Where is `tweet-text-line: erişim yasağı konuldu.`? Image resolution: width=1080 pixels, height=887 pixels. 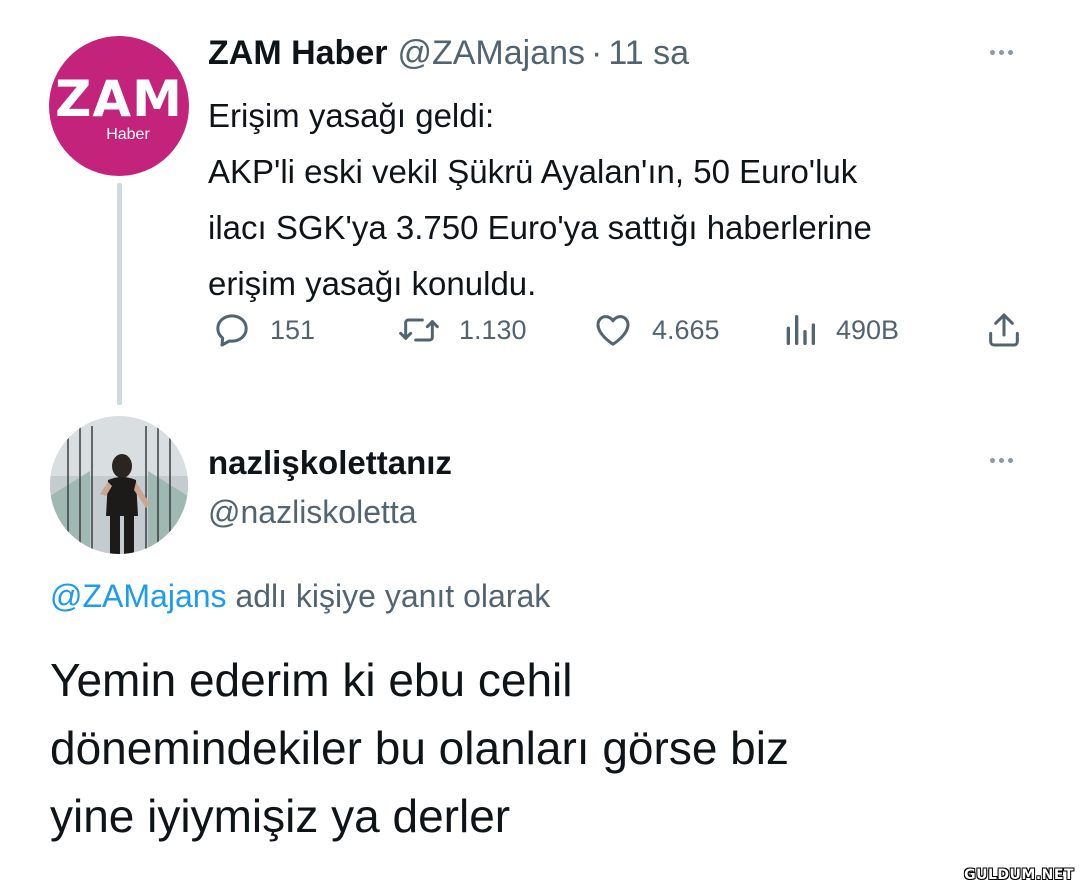 tweet-text-line: erişim yasağı konuldu. is located at coordinates (372, 283).